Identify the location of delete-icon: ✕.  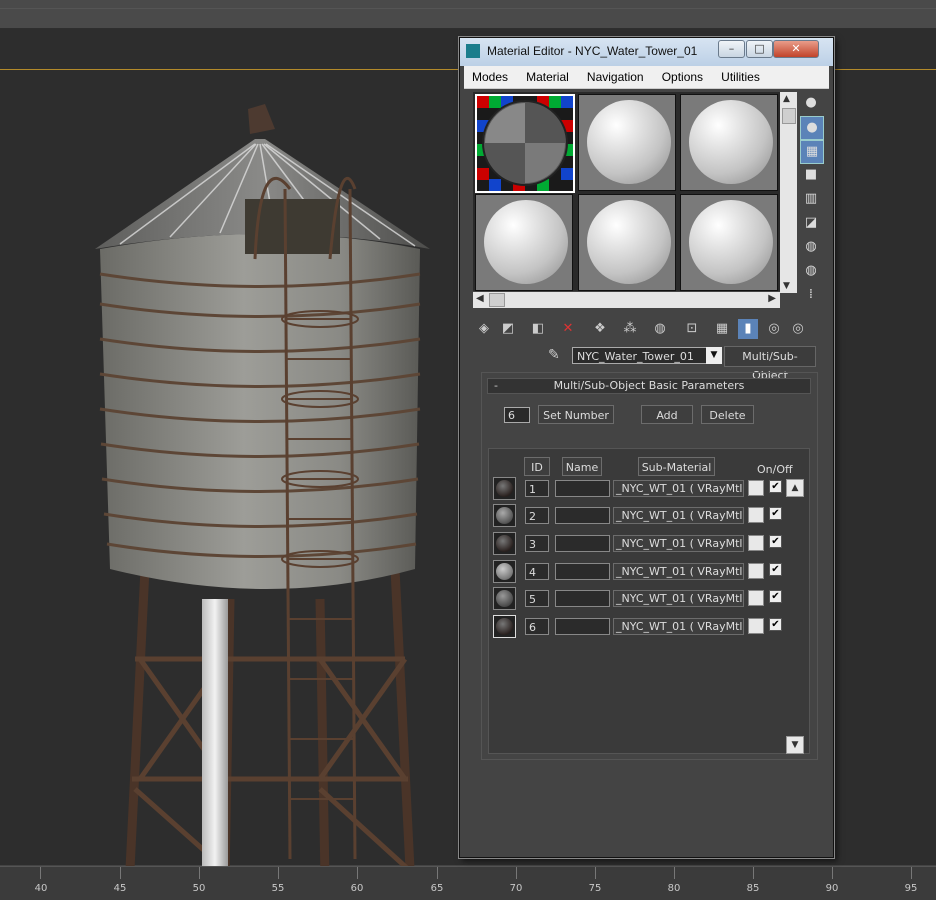
(568, 329).